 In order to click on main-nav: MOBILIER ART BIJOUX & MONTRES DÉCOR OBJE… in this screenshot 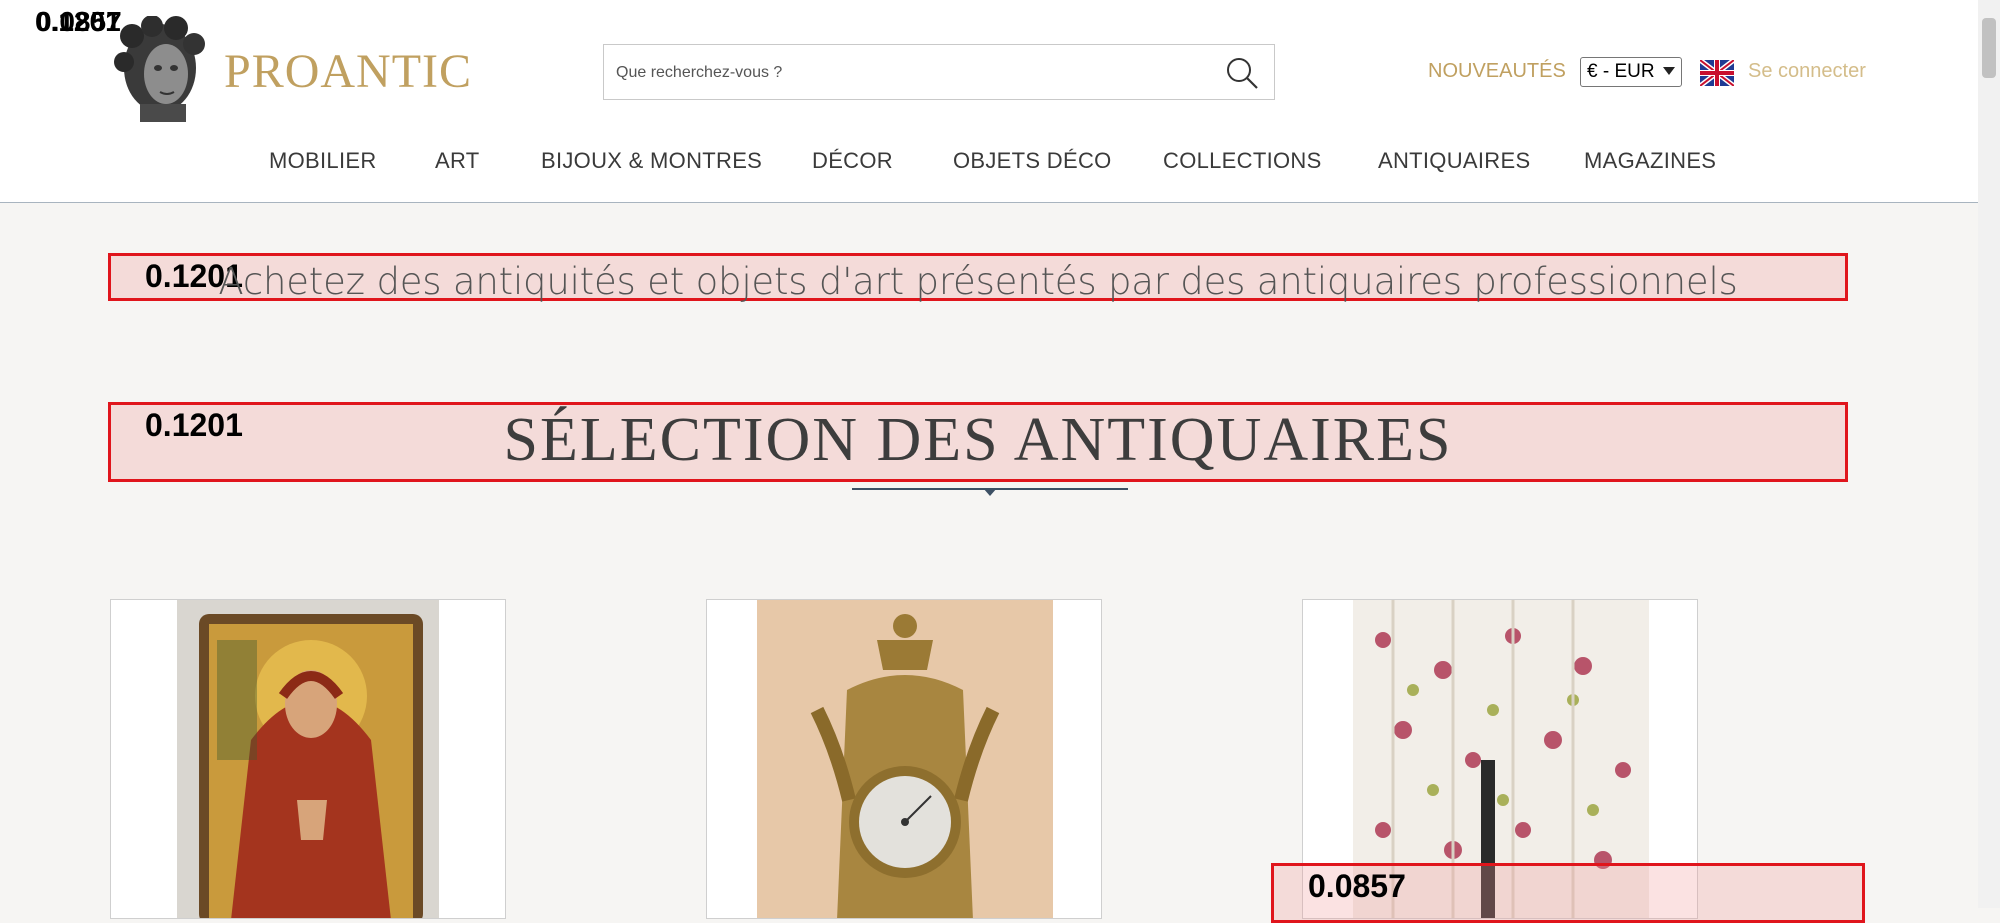, I will do `click(989, 164)`.